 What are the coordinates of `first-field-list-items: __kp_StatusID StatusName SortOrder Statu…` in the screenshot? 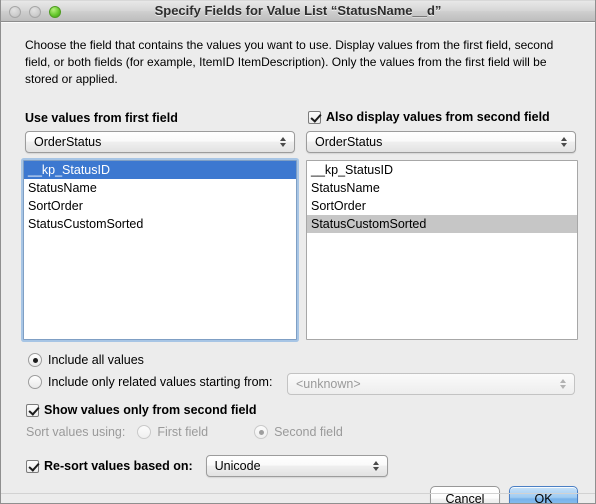 It's located at (160, 197).